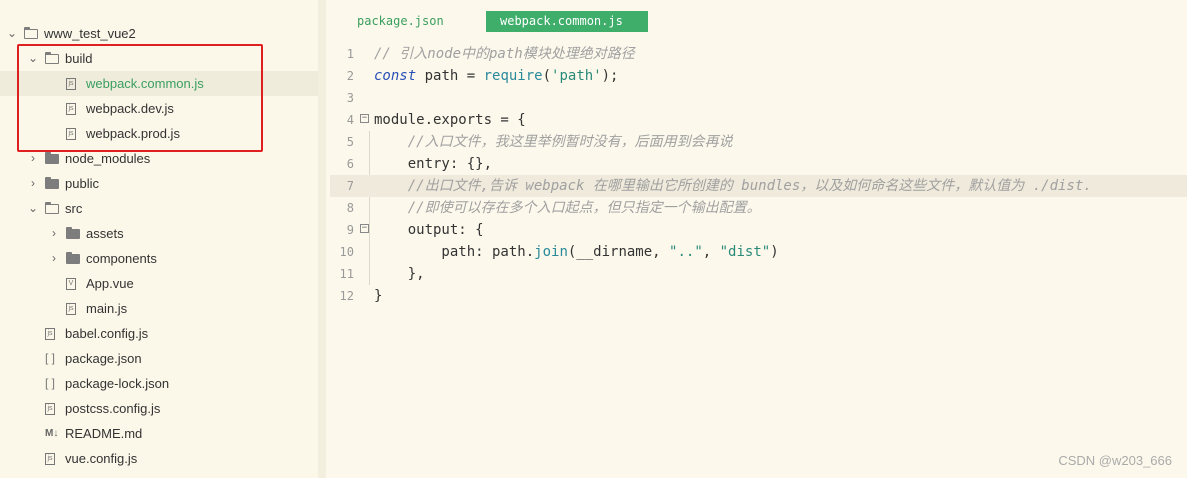 This screenshot has width=1187, height=478. Describe the element at coordinates (322, 239) in the screenshot. I see `sidebar-scrollbar` at that location.